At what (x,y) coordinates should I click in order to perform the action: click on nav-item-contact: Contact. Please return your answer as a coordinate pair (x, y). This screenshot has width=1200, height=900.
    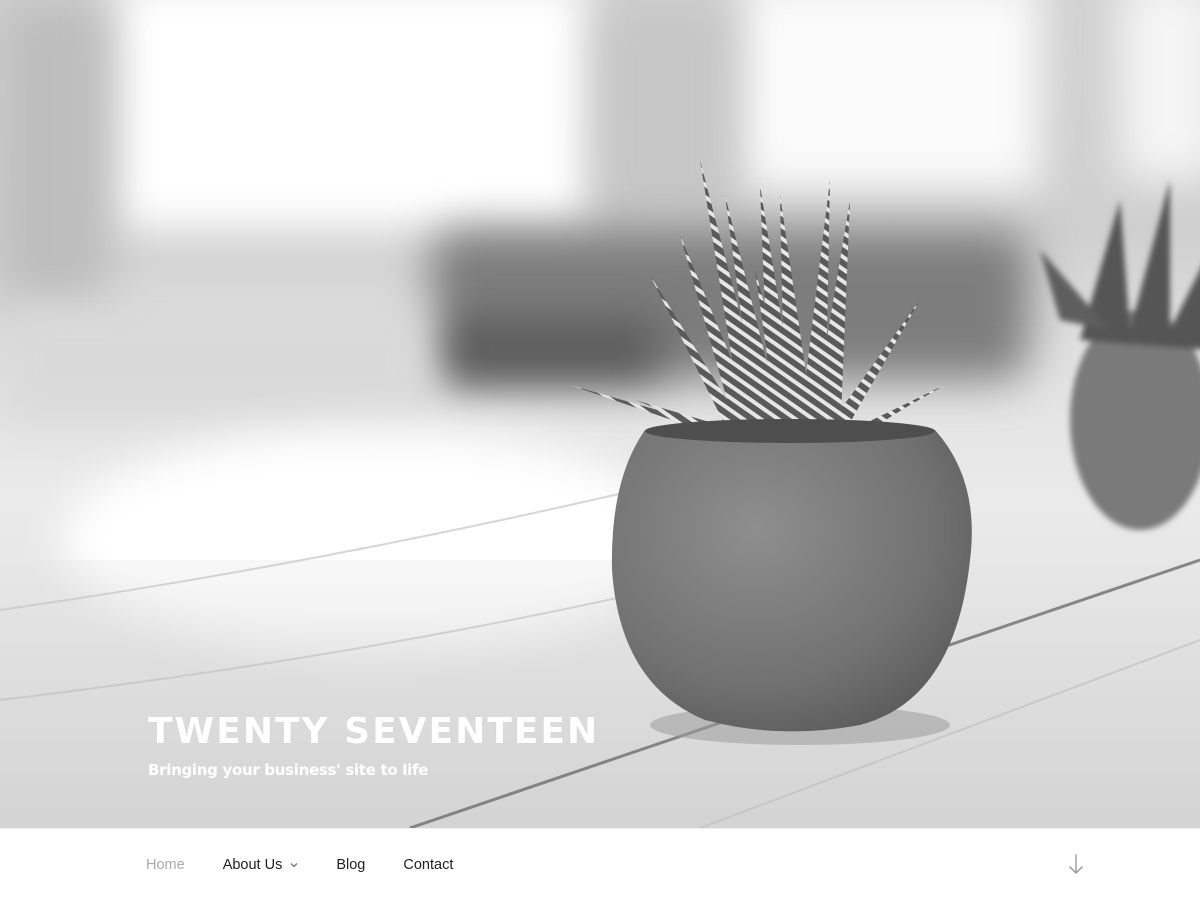
    Looking at the image, I should click on (428, 865).